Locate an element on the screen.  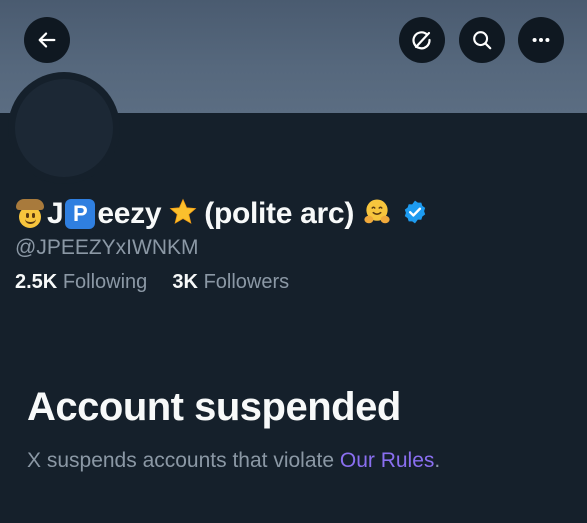
grok-button is located at coordinates (422, 40).